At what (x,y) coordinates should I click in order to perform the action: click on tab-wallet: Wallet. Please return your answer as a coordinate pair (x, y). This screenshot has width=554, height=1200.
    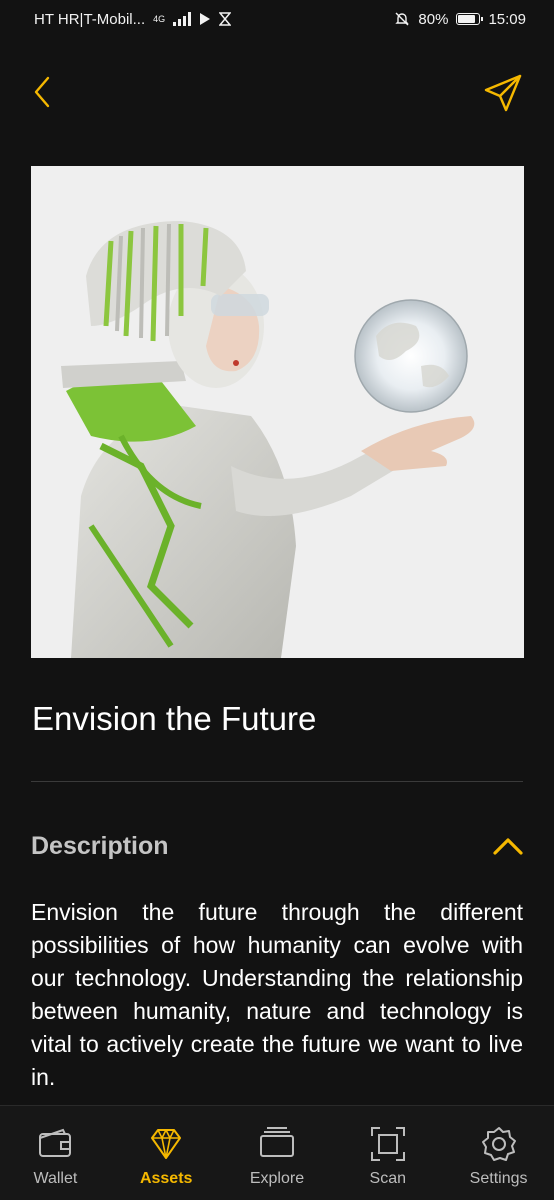
    Looking at the image, I should click on (55, 1147).